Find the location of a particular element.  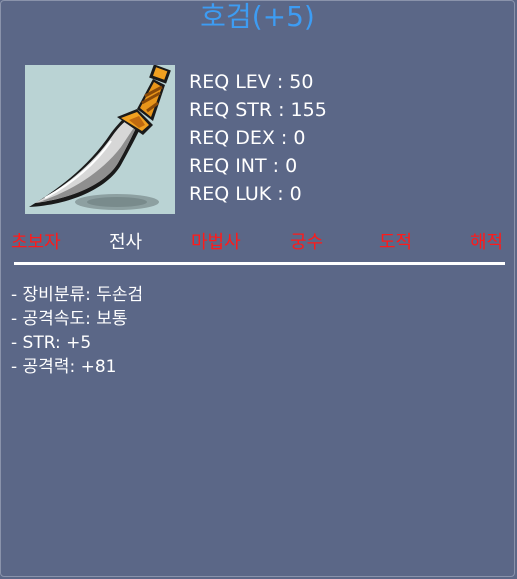

stat-str: - STR: +5 is located at coordinates (51, 343).